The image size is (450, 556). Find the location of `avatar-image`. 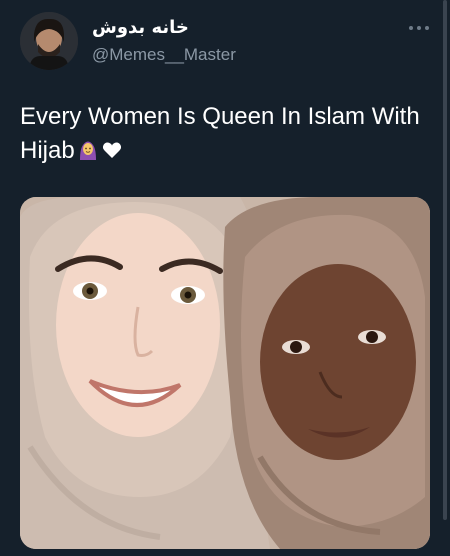

avatar-image is located at coordinates (49, 41).